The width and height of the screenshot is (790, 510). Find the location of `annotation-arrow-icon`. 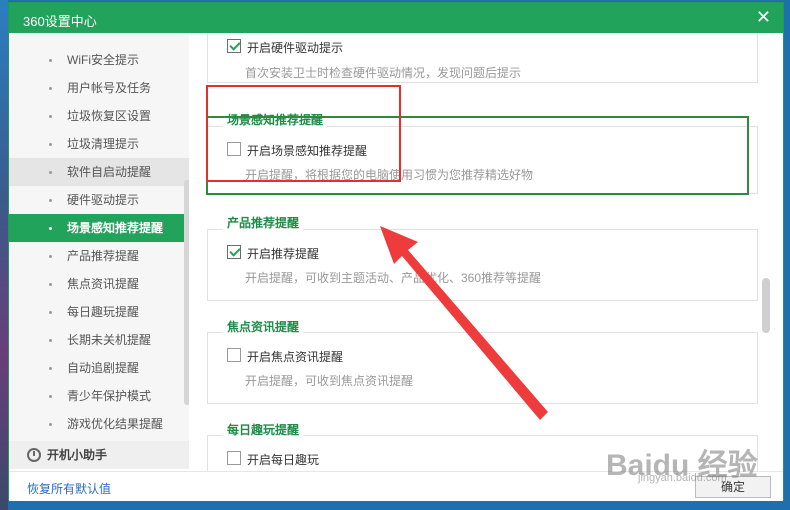

annotation-arrow-icon is located at coordinates (464, 323).